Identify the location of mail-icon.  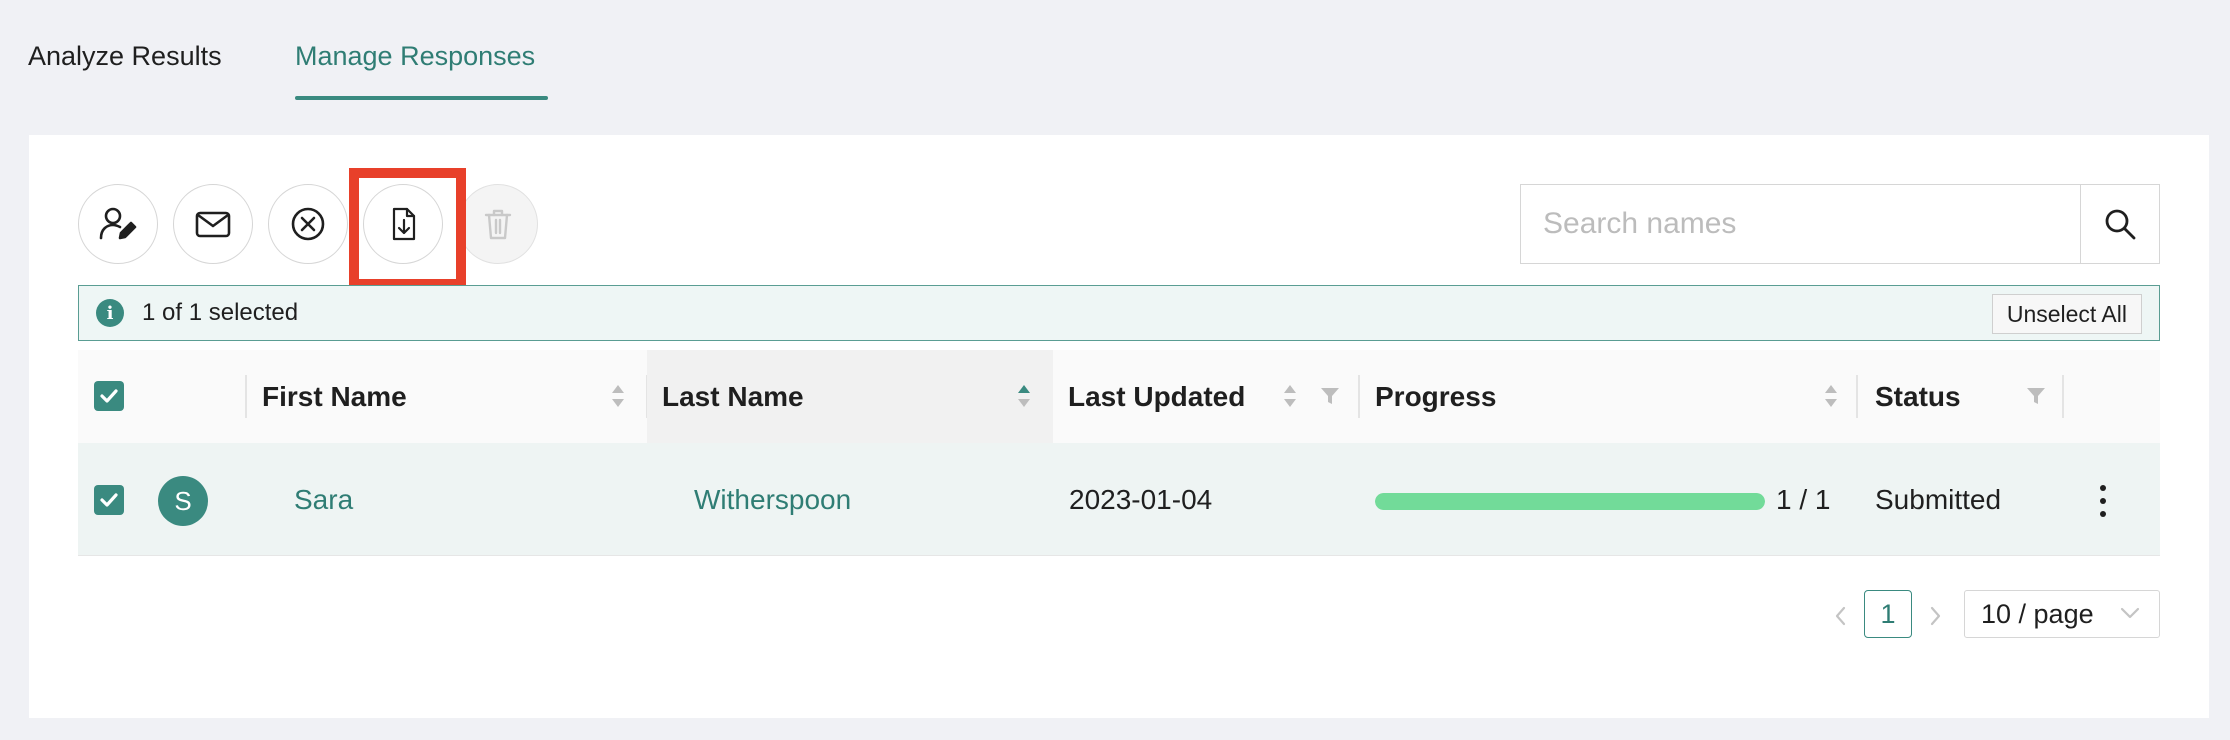
(213, 224).